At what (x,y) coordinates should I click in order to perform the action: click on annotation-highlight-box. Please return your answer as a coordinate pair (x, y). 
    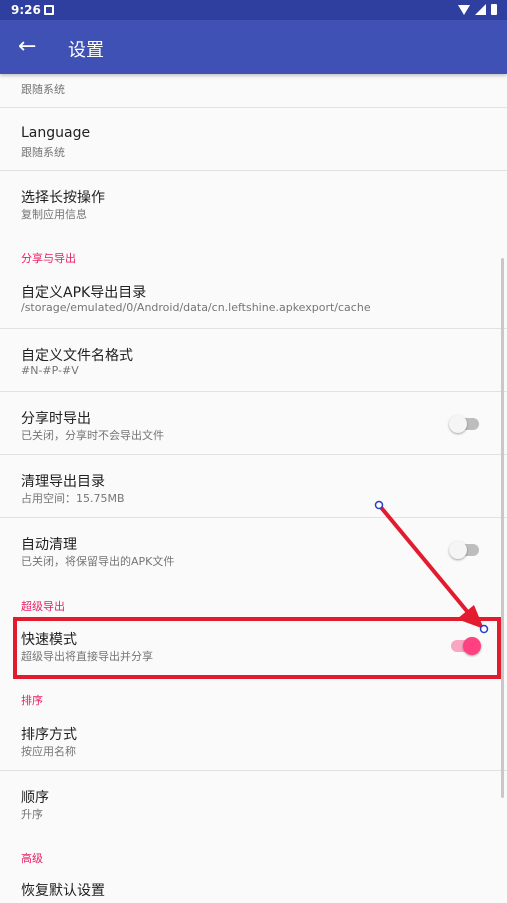
    Looking at the image, I should click on (257, 648).